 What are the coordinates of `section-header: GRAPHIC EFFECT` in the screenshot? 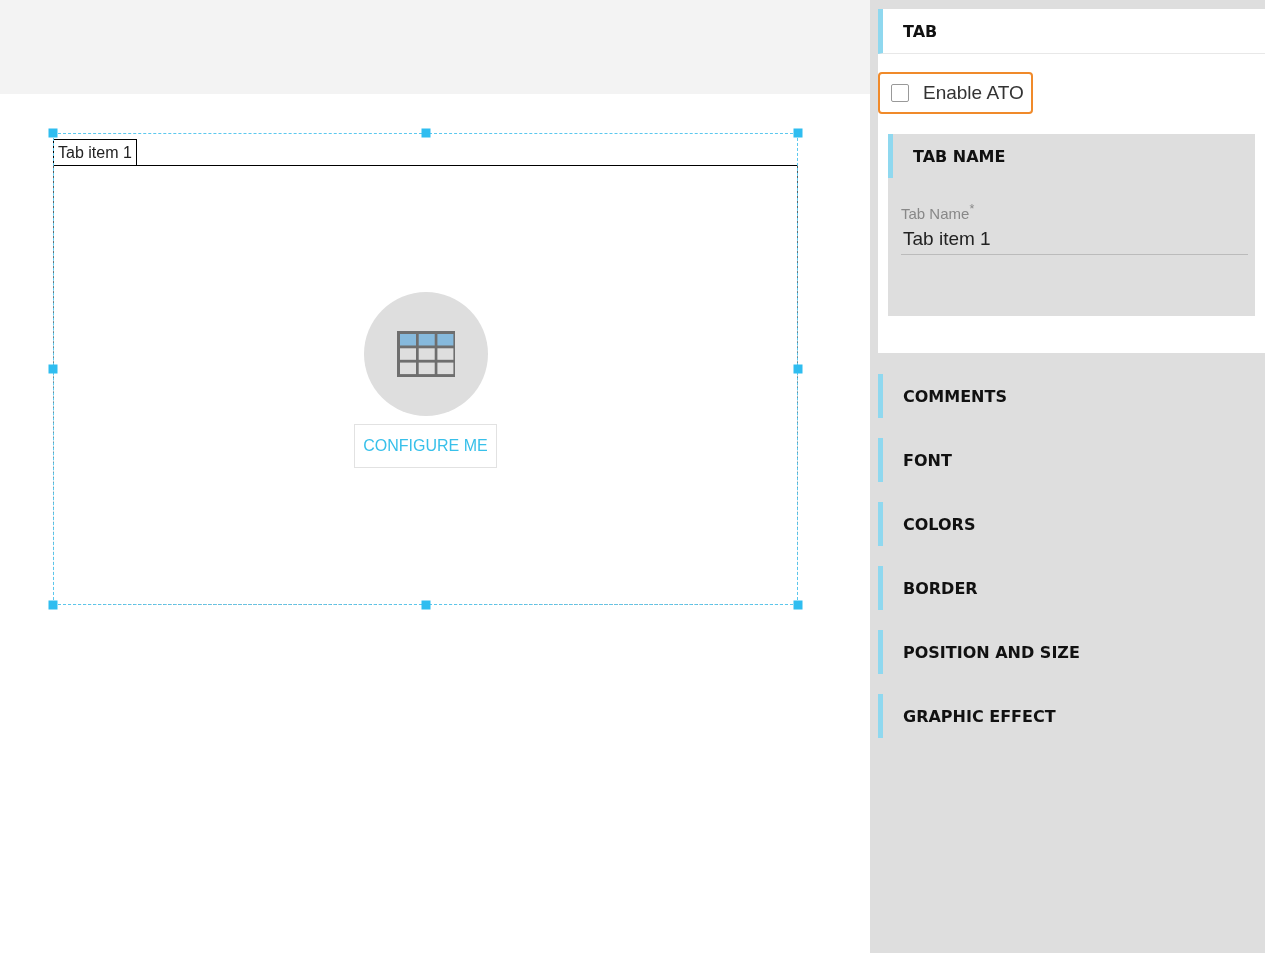 It's located at (1071, 716).